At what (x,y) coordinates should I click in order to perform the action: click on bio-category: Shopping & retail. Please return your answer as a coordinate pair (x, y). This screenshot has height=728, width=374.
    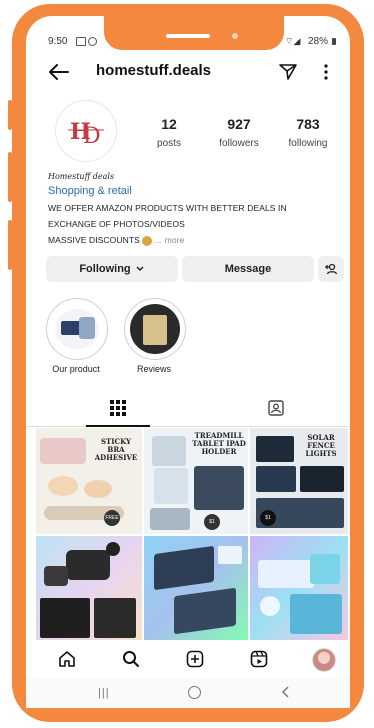
    Looking at the image, I should click on (90, 191).